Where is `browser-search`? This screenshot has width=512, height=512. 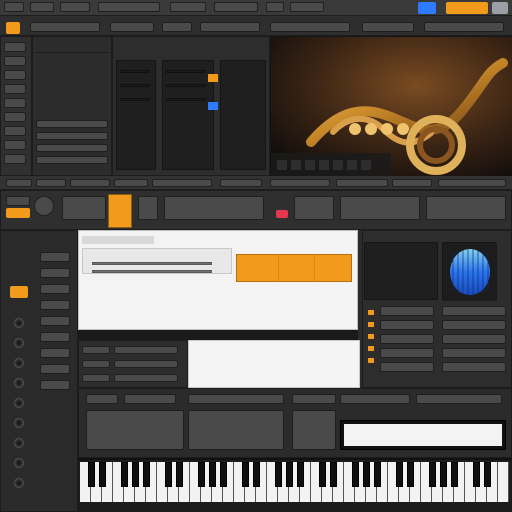 browser-search is located at coordinates (65, 27).